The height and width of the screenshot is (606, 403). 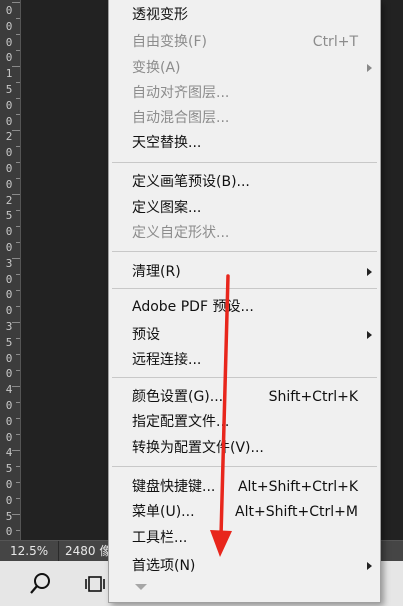 What do you see at coordinates (244, 68) in the screenshot?
I see `menu-item: 变换(A)` at bounding box center [244, 68].